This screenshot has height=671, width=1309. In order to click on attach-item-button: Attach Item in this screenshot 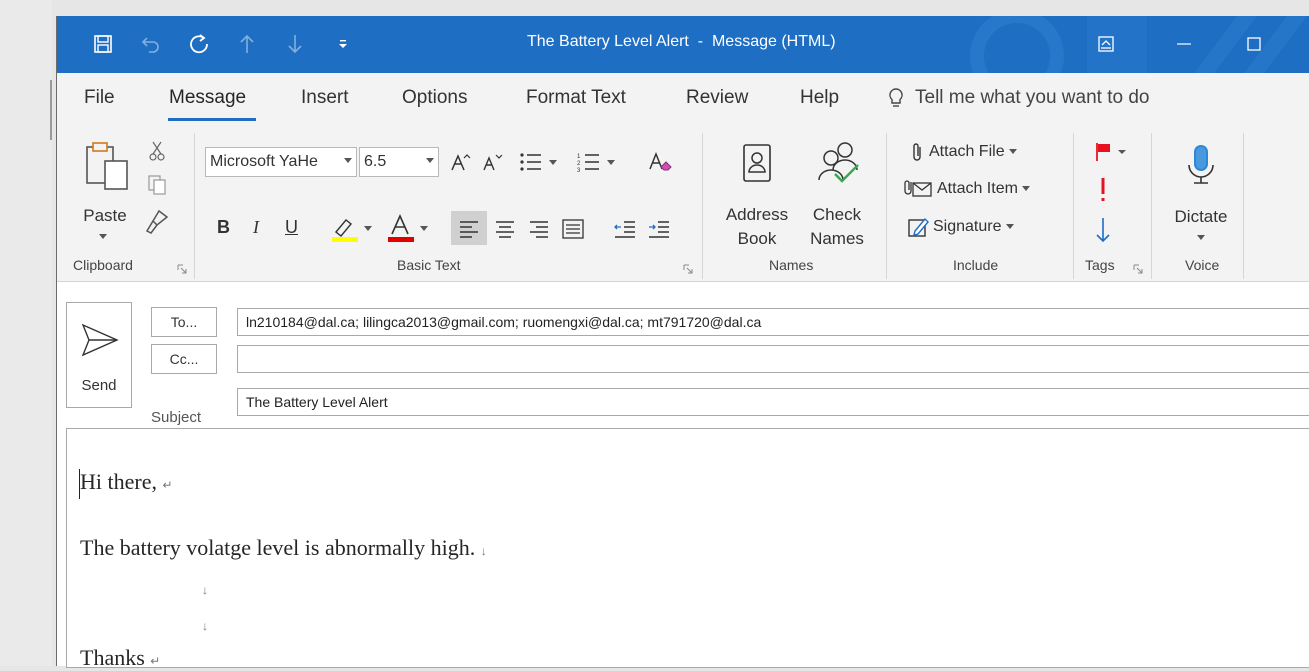, I will do `click(966, 189)`.